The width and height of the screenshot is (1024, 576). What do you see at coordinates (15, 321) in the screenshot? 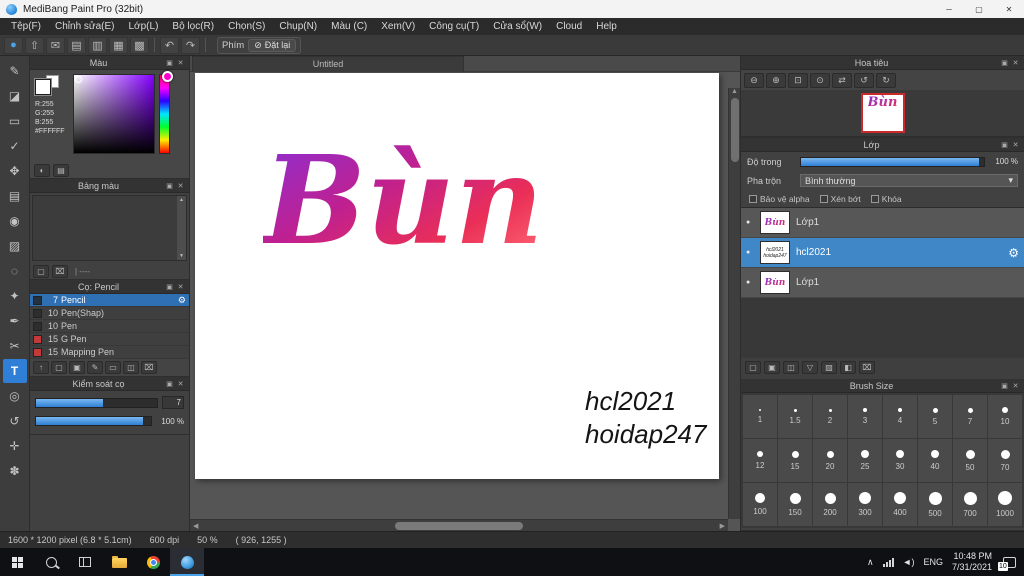
I see `control-pen-tool: ✒` at bounding box center [15, 321].